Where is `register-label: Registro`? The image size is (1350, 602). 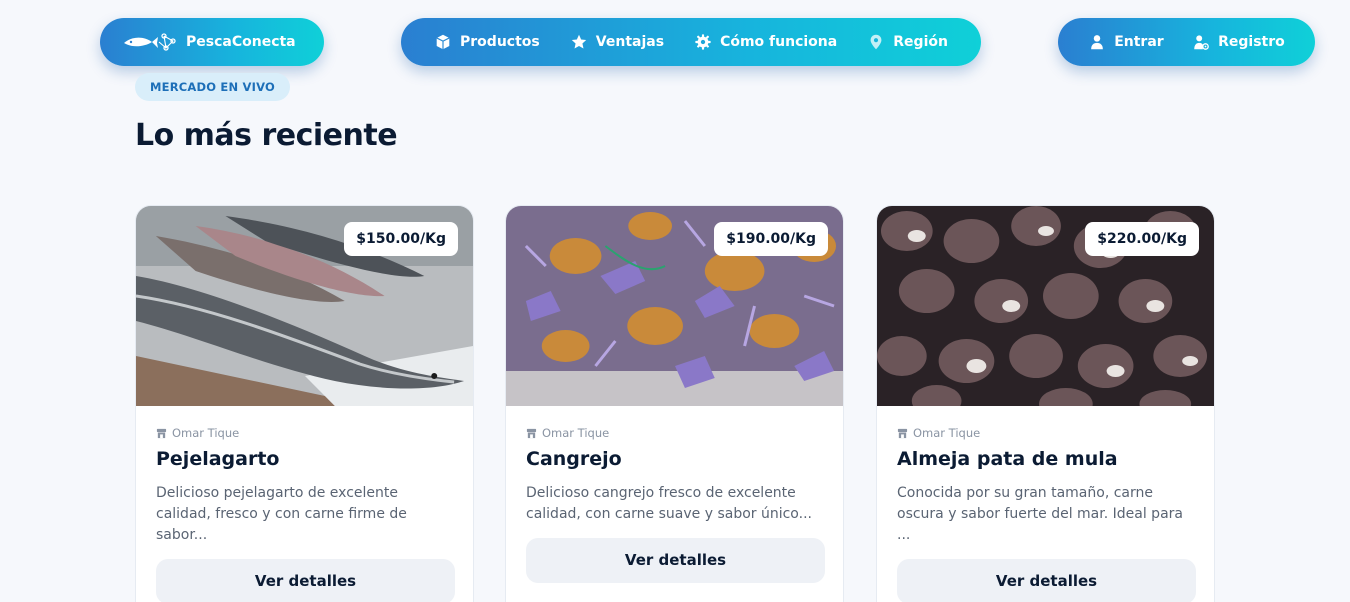
register-label: Registro is located at coordinates (1251, 42).